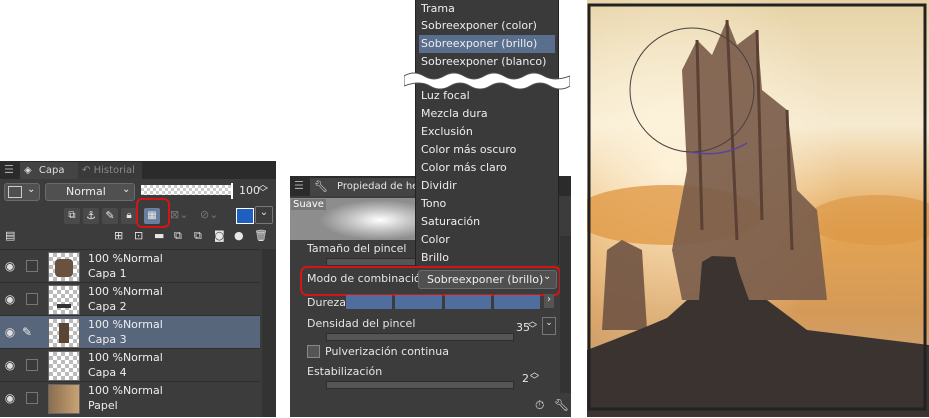 The height and width of the screenshot is (418, 929). Describe the element at coordinates (549, 301) in the screenshot. I see `chevron-right-icon: ›` at that location.